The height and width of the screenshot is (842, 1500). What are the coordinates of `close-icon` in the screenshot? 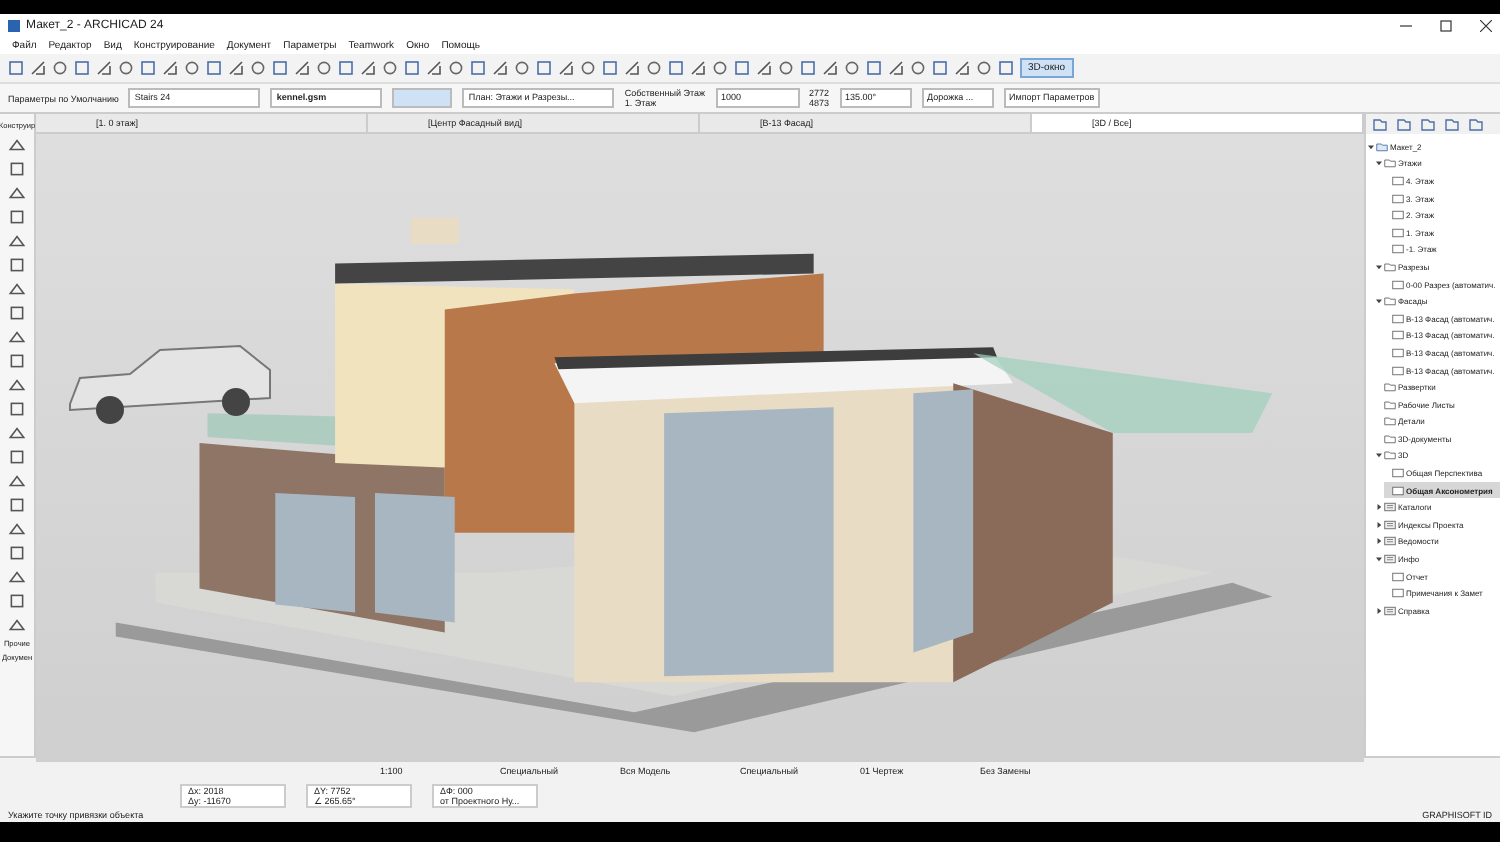 It's located at (1486, 25).